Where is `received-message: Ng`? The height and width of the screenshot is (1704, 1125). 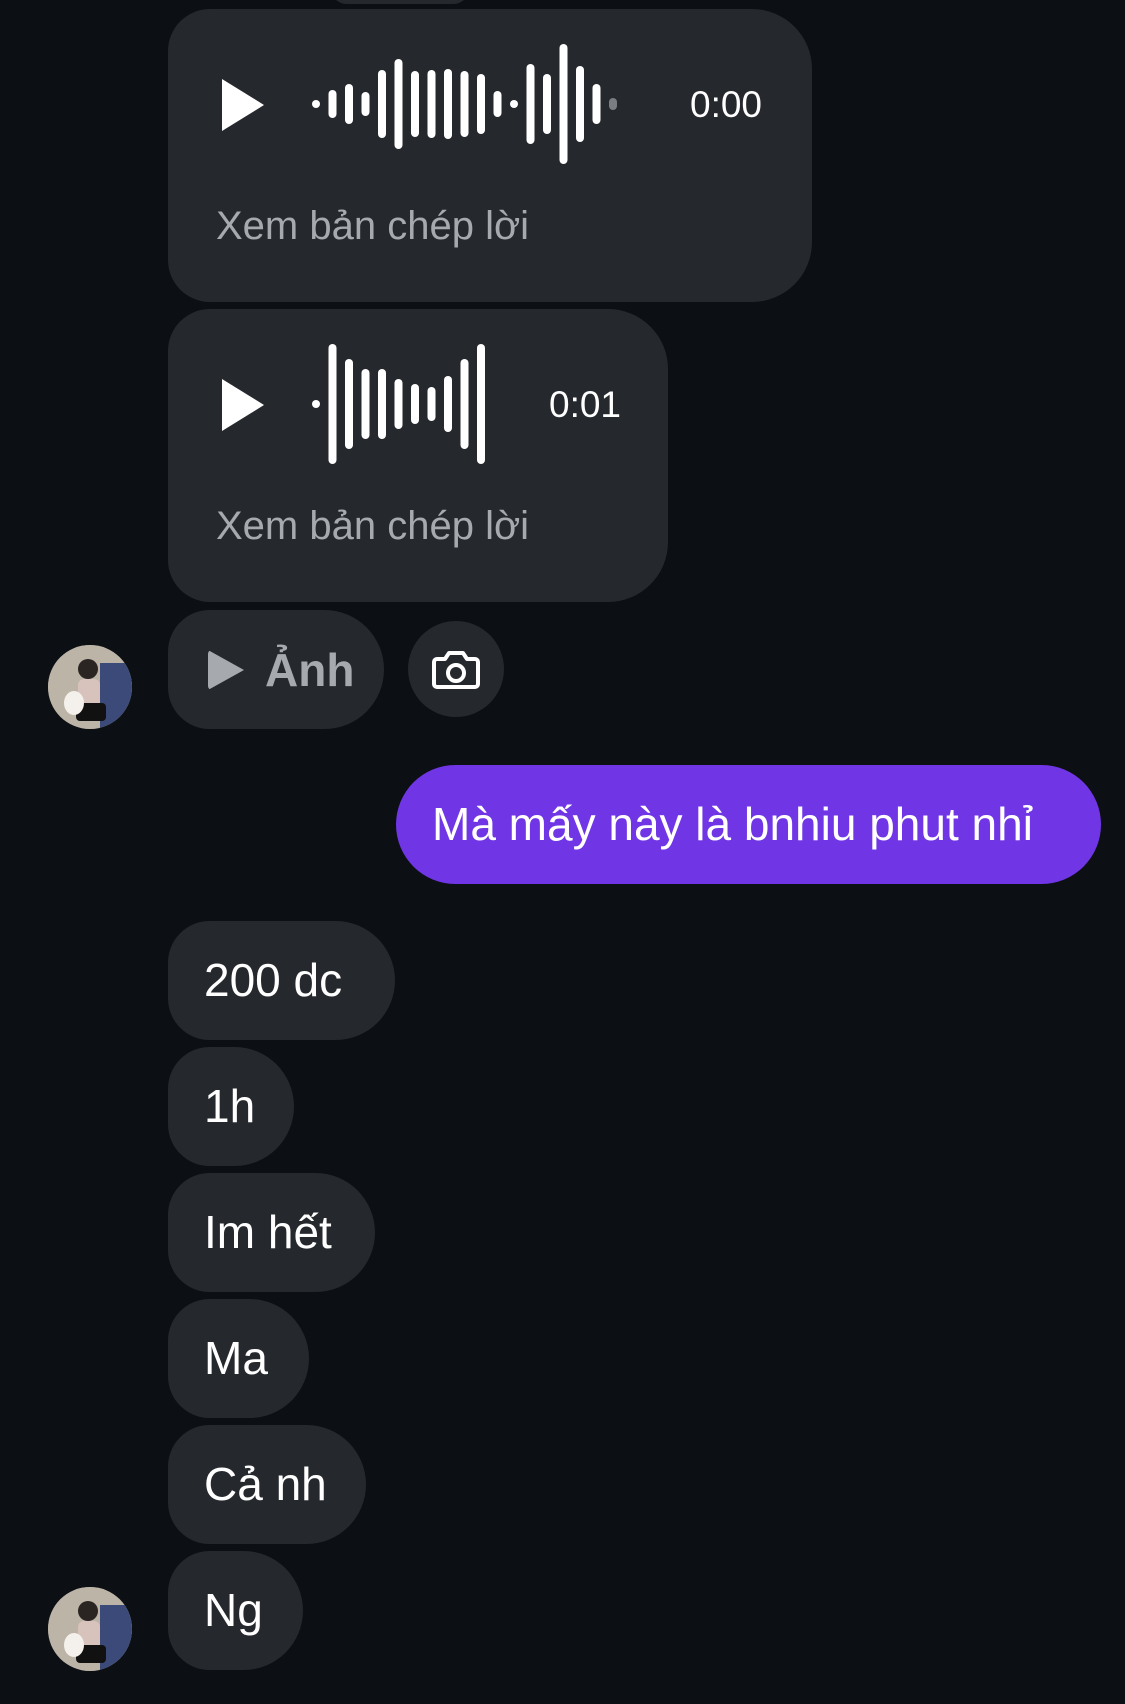 received-message: Ng is located at coordinates (235, 1610).